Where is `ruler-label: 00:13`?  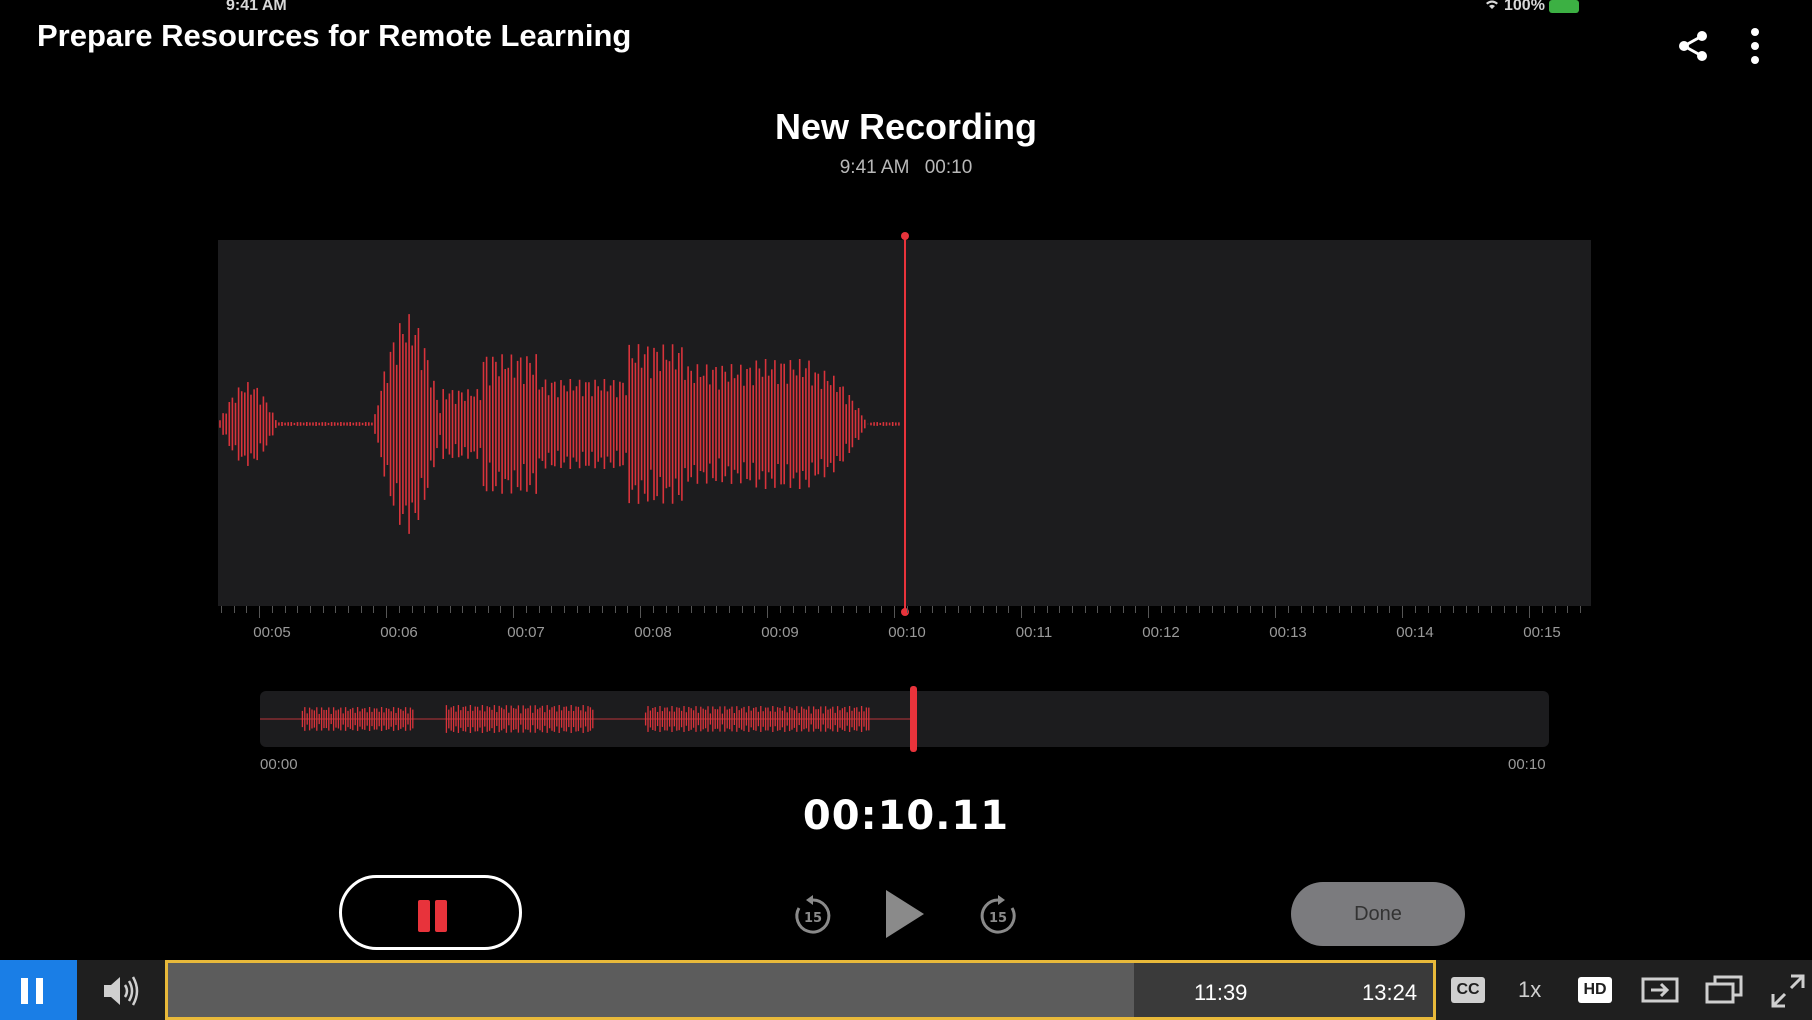
ruler-label: 00:13 is located at coordinates (1288, 632).